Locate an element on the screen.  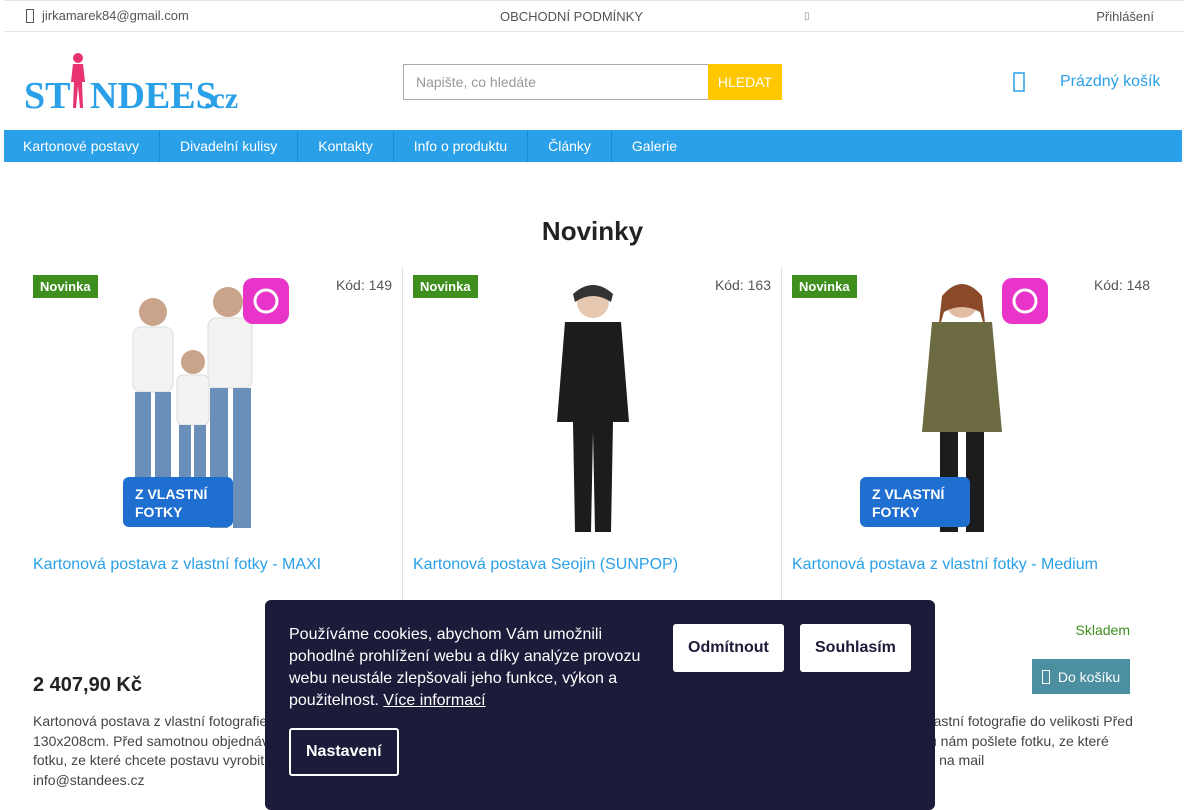
product-code: Kód: 163 is located at coordinates (742, 285).